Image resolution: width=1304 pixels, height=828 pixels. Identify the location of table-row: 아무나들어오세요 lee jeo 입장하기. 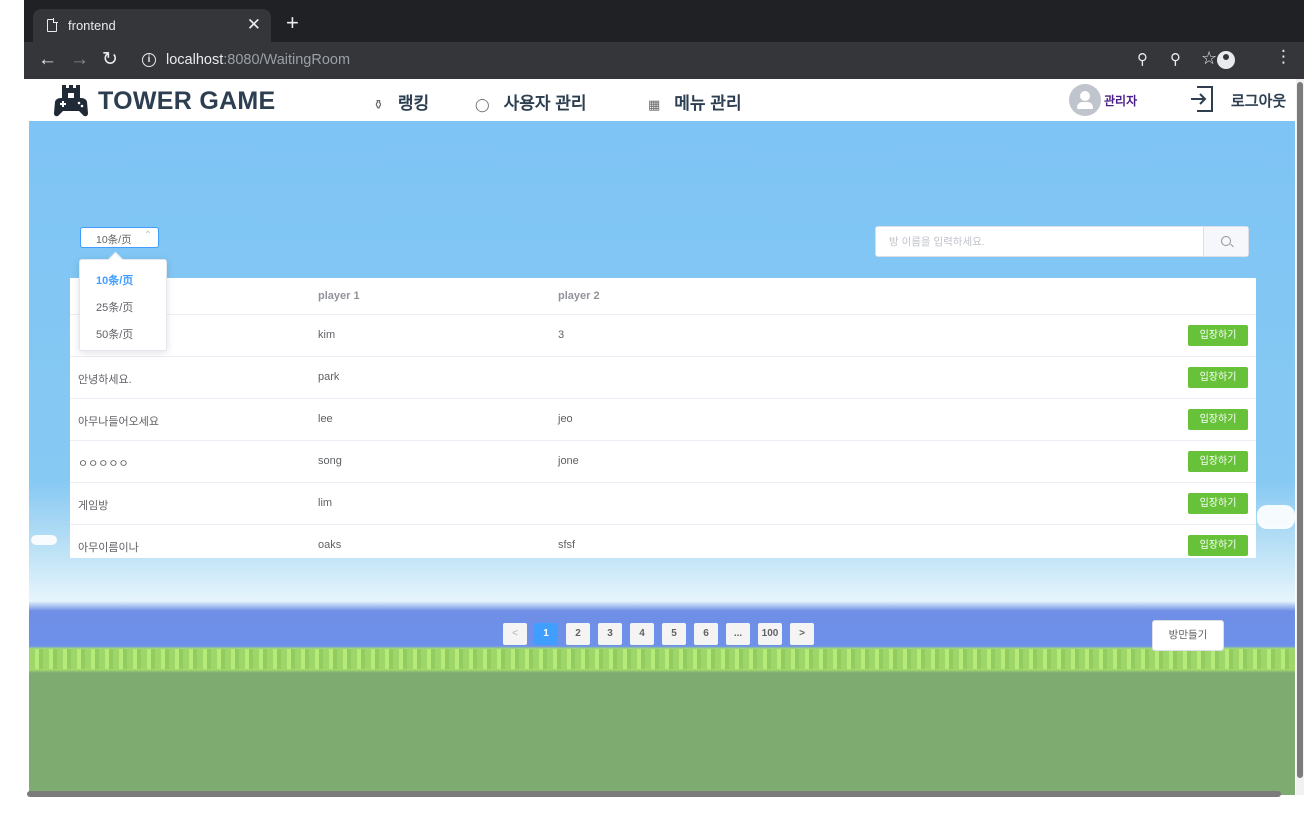
(663, 420).